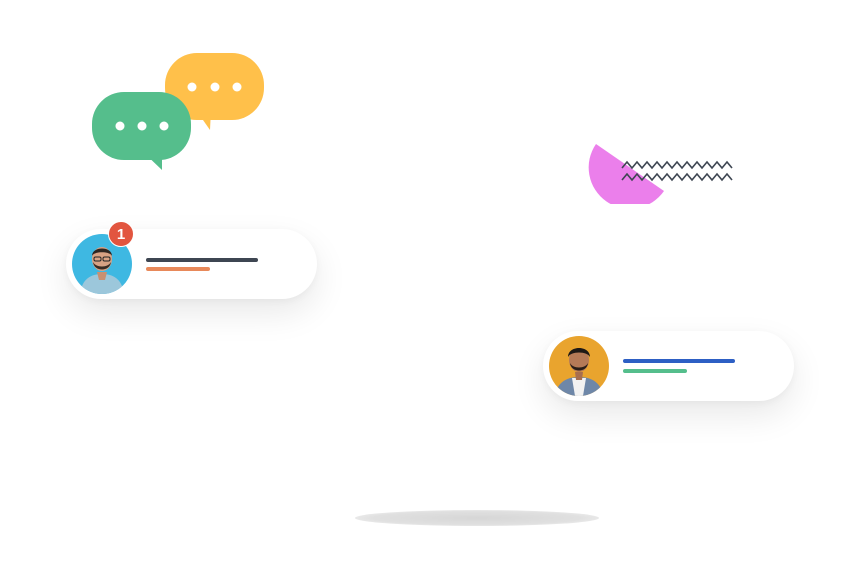 The image size is (857, 574). Describe the element at coordinates (141, 131) in the screenshot. I see `green-bubble` at that location.